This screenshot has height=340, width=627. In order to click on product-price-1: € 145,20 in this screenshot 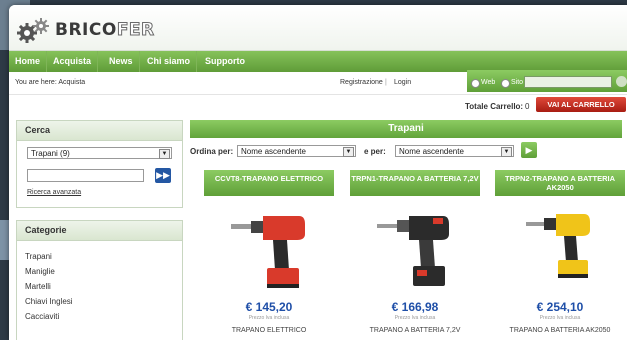, I will do `click(269, 307)`.